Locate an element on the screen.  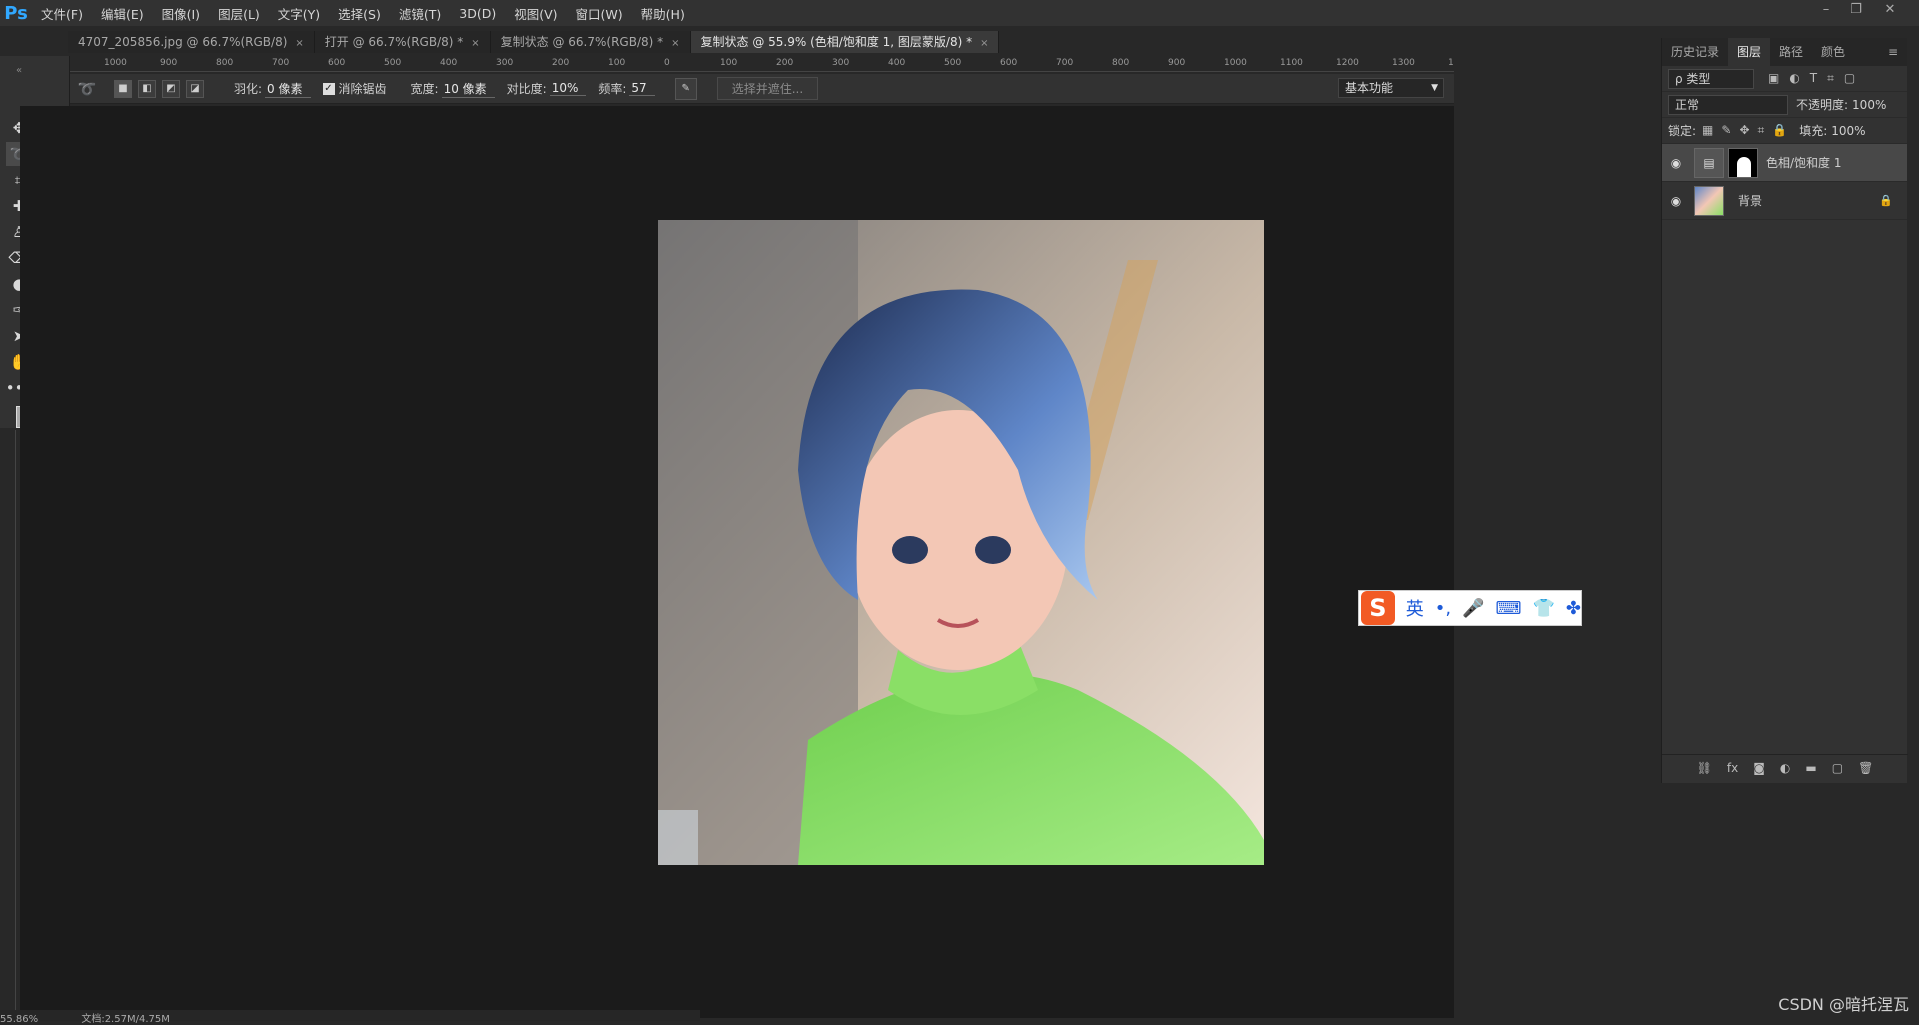
feather-label: 羽化: is located at coordinates (248, 88).